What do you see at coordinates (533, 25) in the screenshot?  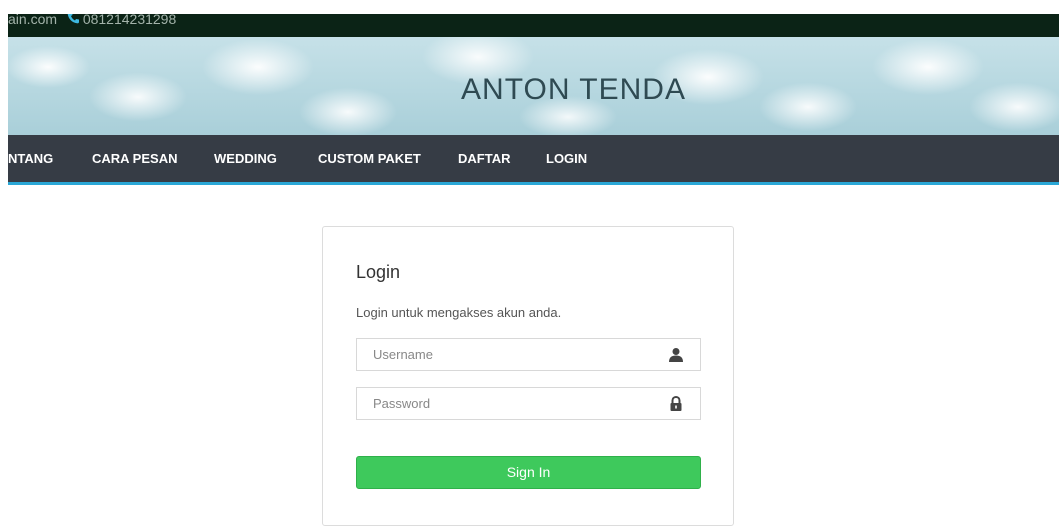 I see `top-bar: ain.com 081214231298` at bounding box center [533, 25].